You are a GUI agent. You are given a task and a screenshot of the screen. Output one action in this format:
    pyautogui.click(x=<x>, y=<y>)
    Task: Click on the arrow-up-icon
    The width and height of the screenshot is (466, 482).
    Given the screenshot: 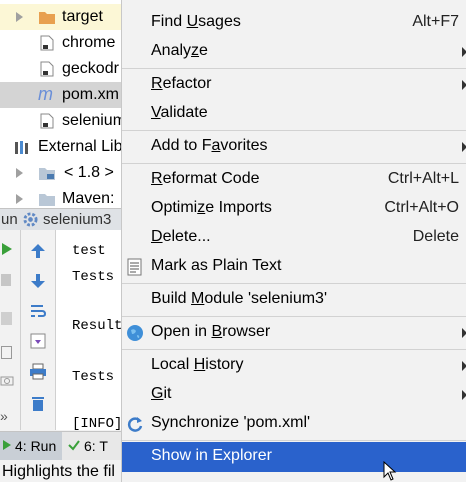 What is the action you would take?
    pyautogui.click(x=38, y=251)
    